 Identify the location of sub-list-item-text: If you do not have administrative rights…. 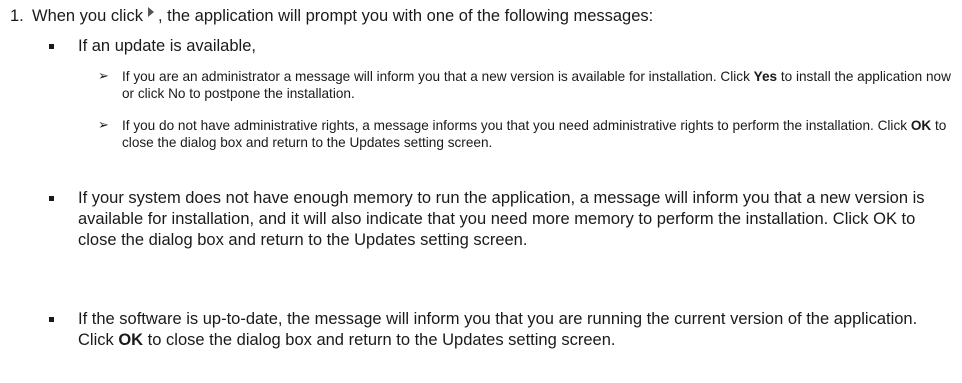
(534, 134).